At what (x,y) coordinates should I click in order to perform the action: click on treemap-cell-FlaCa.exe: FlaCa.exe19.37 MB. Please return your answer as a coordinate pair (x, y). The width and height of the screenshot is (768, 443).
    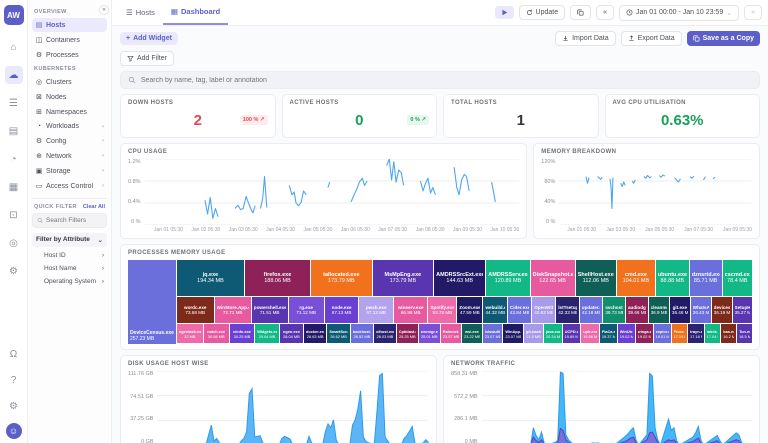
    Looking at the image, I should click on (608, 333).